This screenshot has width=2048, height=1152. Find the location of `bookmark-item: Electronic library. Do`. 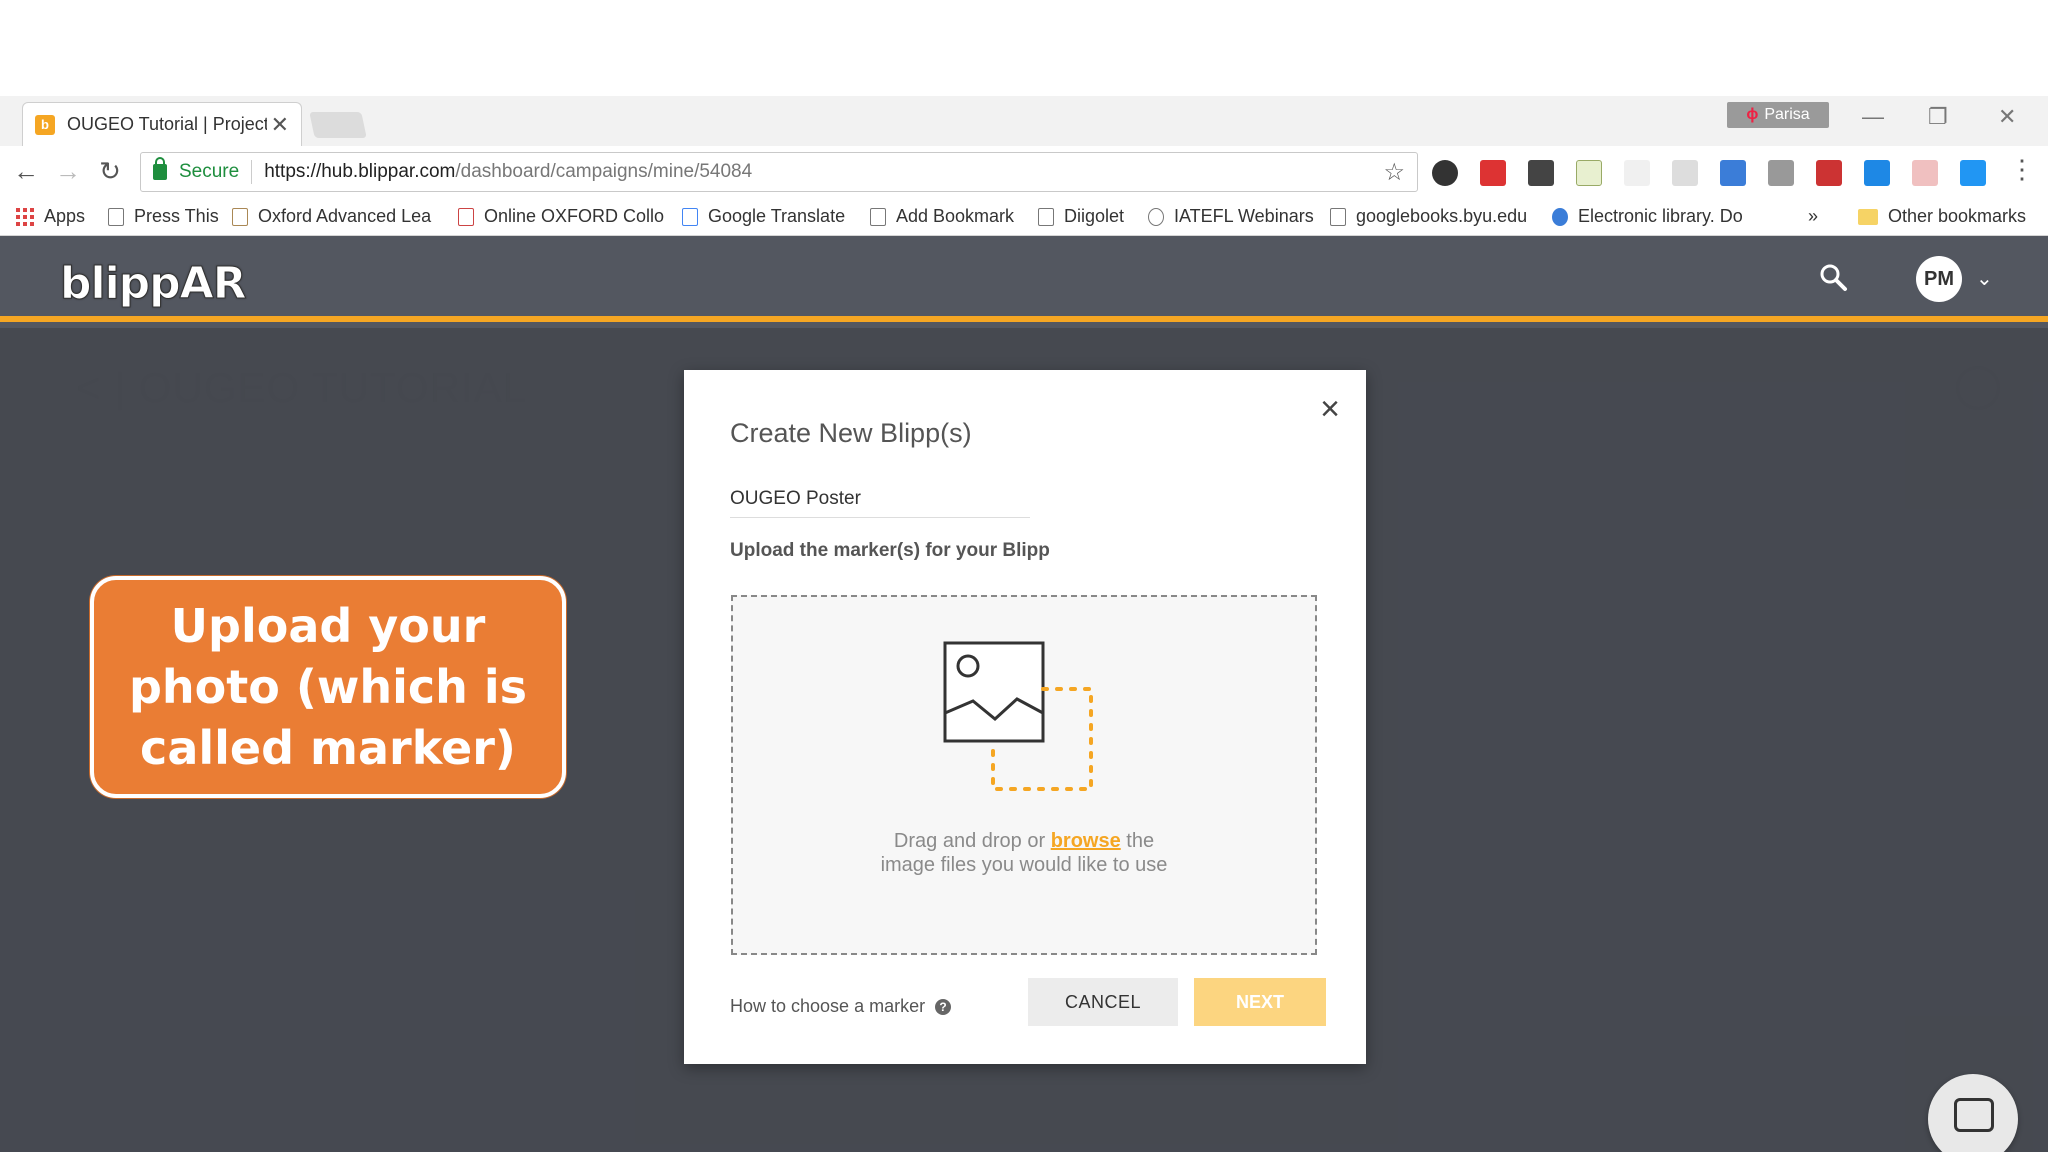

bookmark-item: Electronic library. Do is located at coordinates (1647, 216).